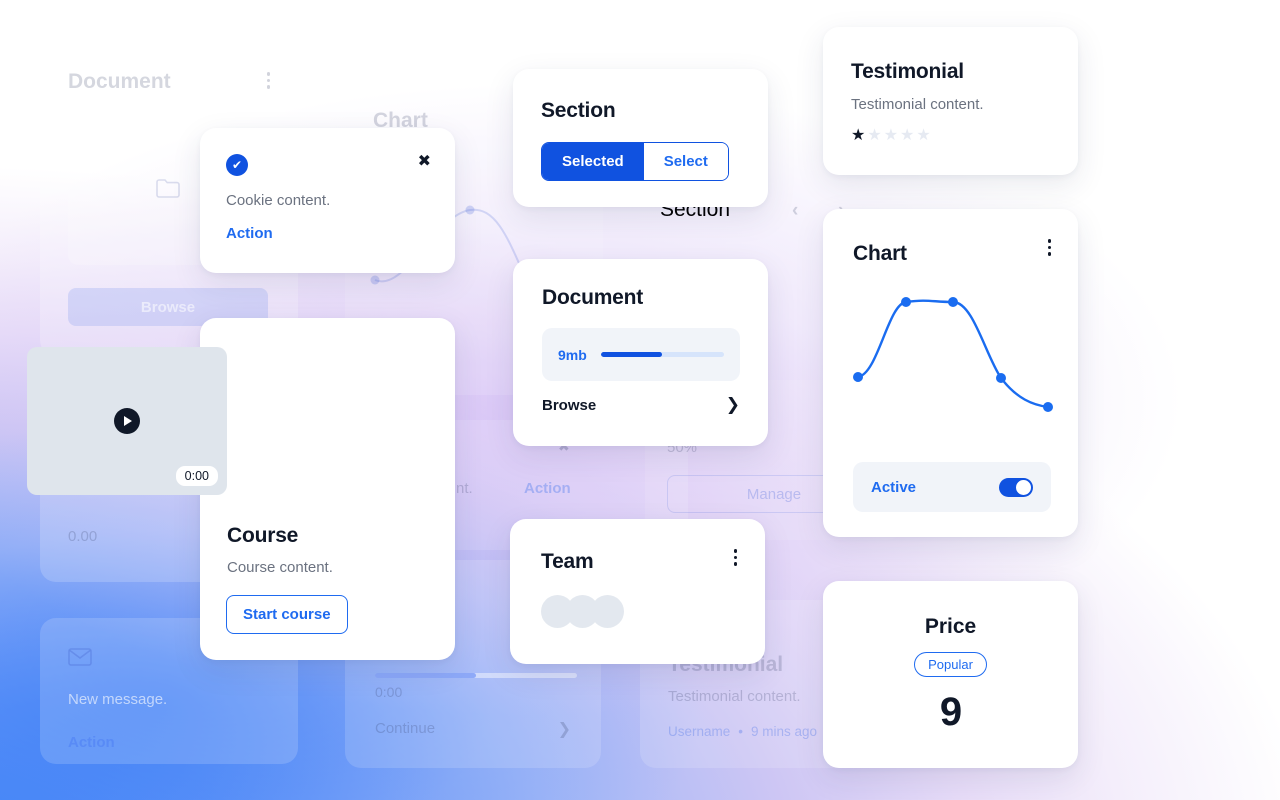 Image resolution: width=1280 pixels, height=800 pixels. I want to click on document-card: Document 9mb Browse ❯, so click(640, 352).